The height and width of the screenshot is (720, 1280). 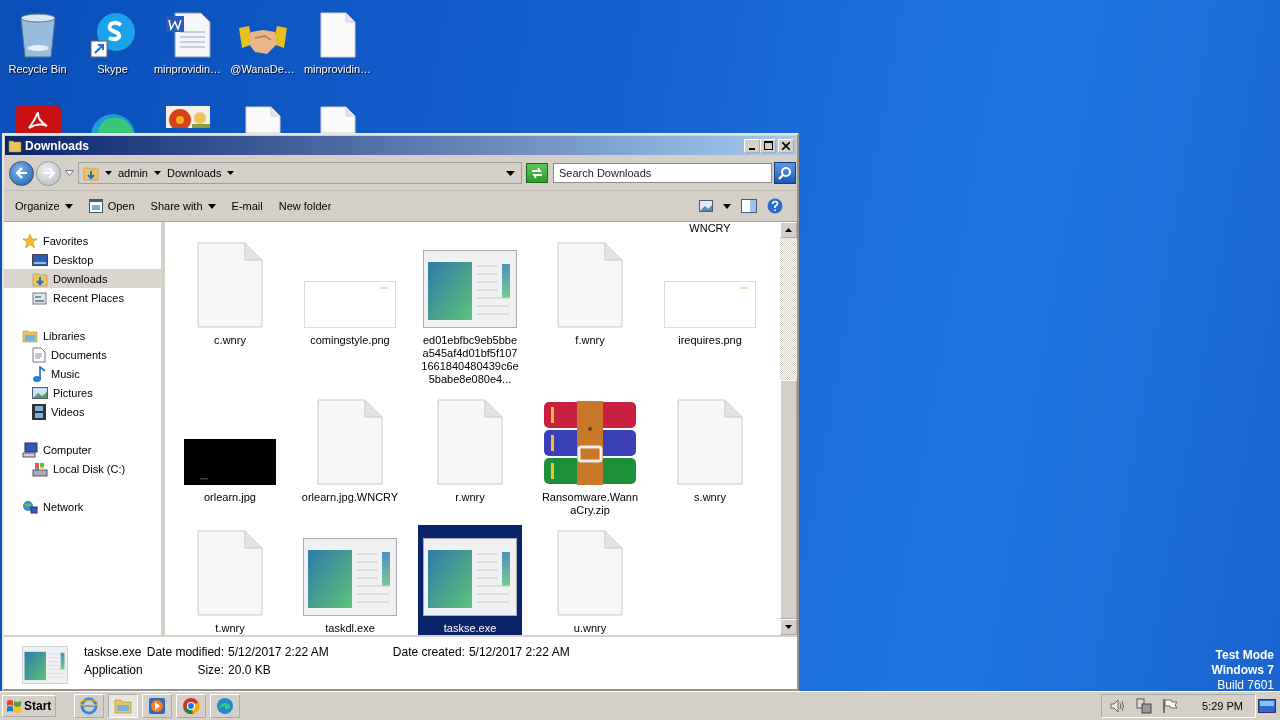 I want to click on file-item: u.wnry, so click(x=590, y=580).